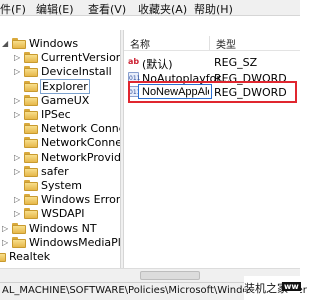 Image resolution: width=320 pixels, height=300 pixels. What do you see at coordinates (80, 129) in the screenshot?
I see `tree-item-label: Network Connect` at bounding box center [80, 129].